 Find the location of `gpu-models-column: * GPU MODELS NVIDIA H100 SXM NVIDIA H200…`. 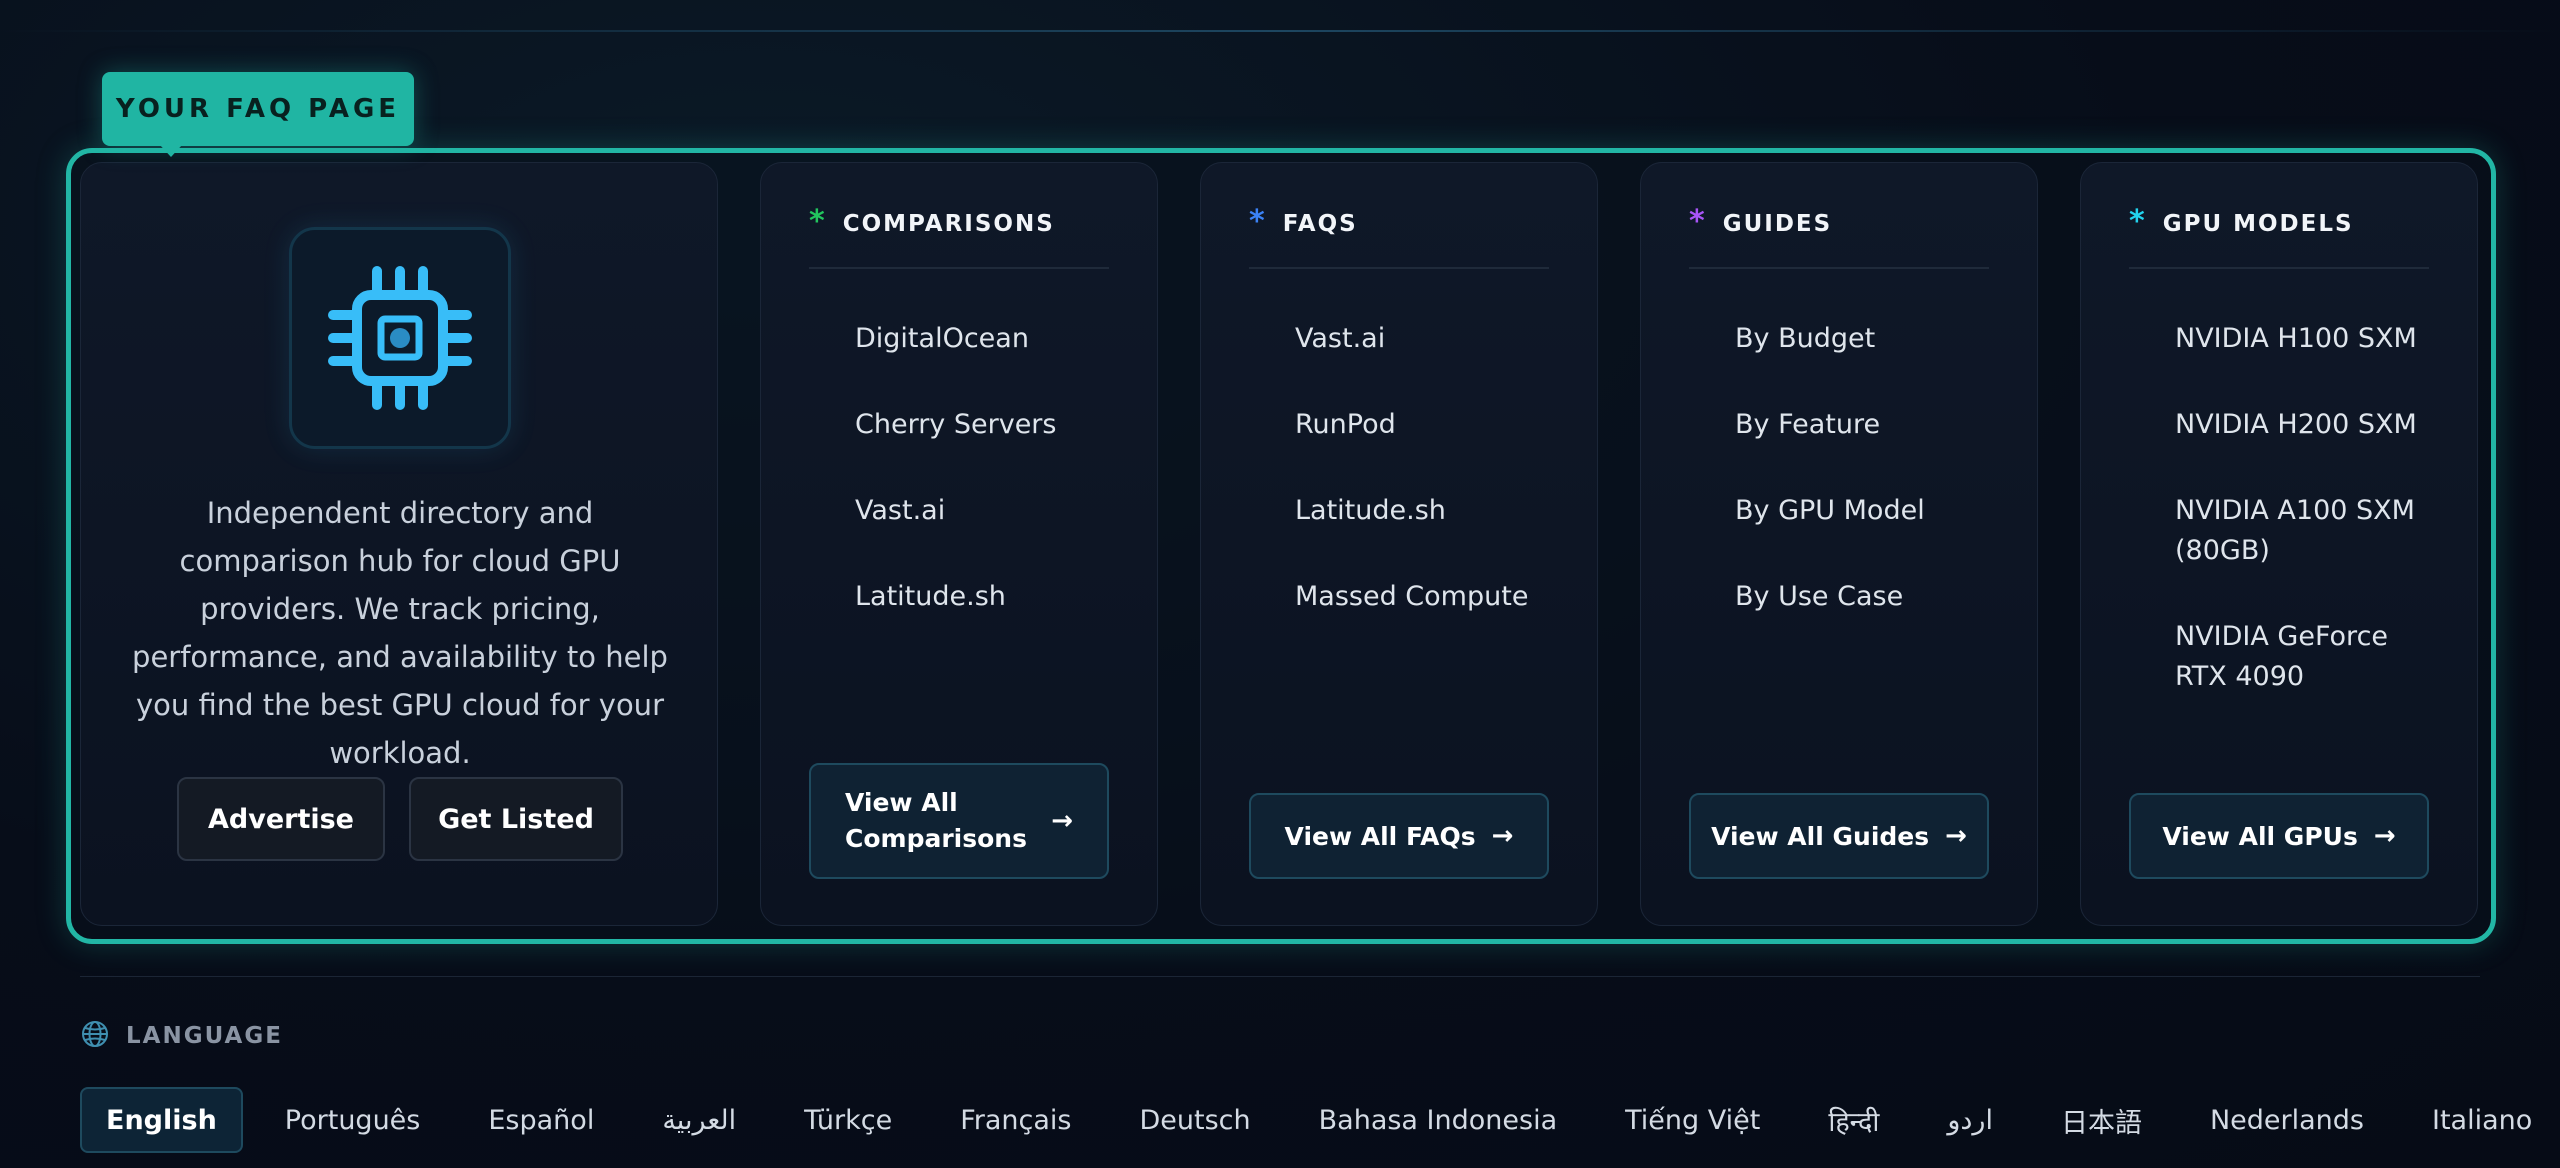

gpu-models-column: * GPU MODELS NVIDIA H100 SXM NVIDIA H200… is located at coordinates (2279, 544).